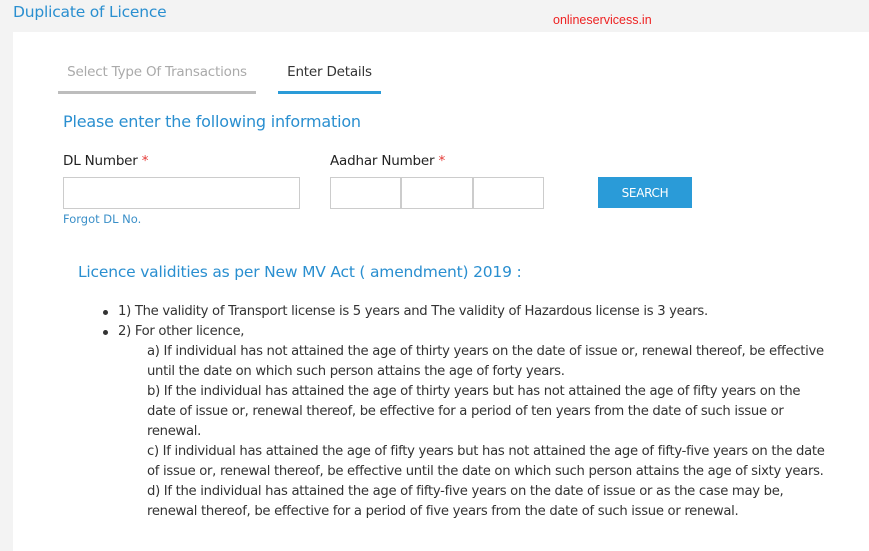  I want to click on tab-select-type-of-transactions: Select Type Of Transactions, so click(157, 79).